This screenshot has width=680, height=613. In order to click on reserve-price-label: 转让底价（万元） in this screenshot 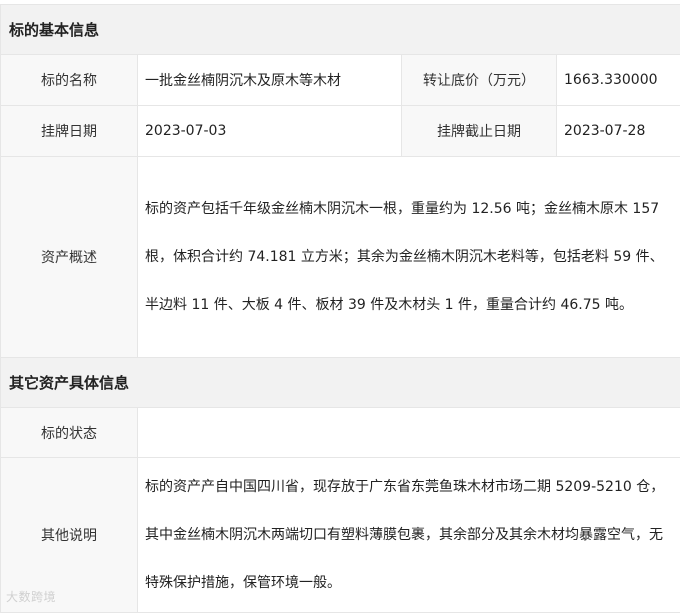, I will do `click(479, 80)`.